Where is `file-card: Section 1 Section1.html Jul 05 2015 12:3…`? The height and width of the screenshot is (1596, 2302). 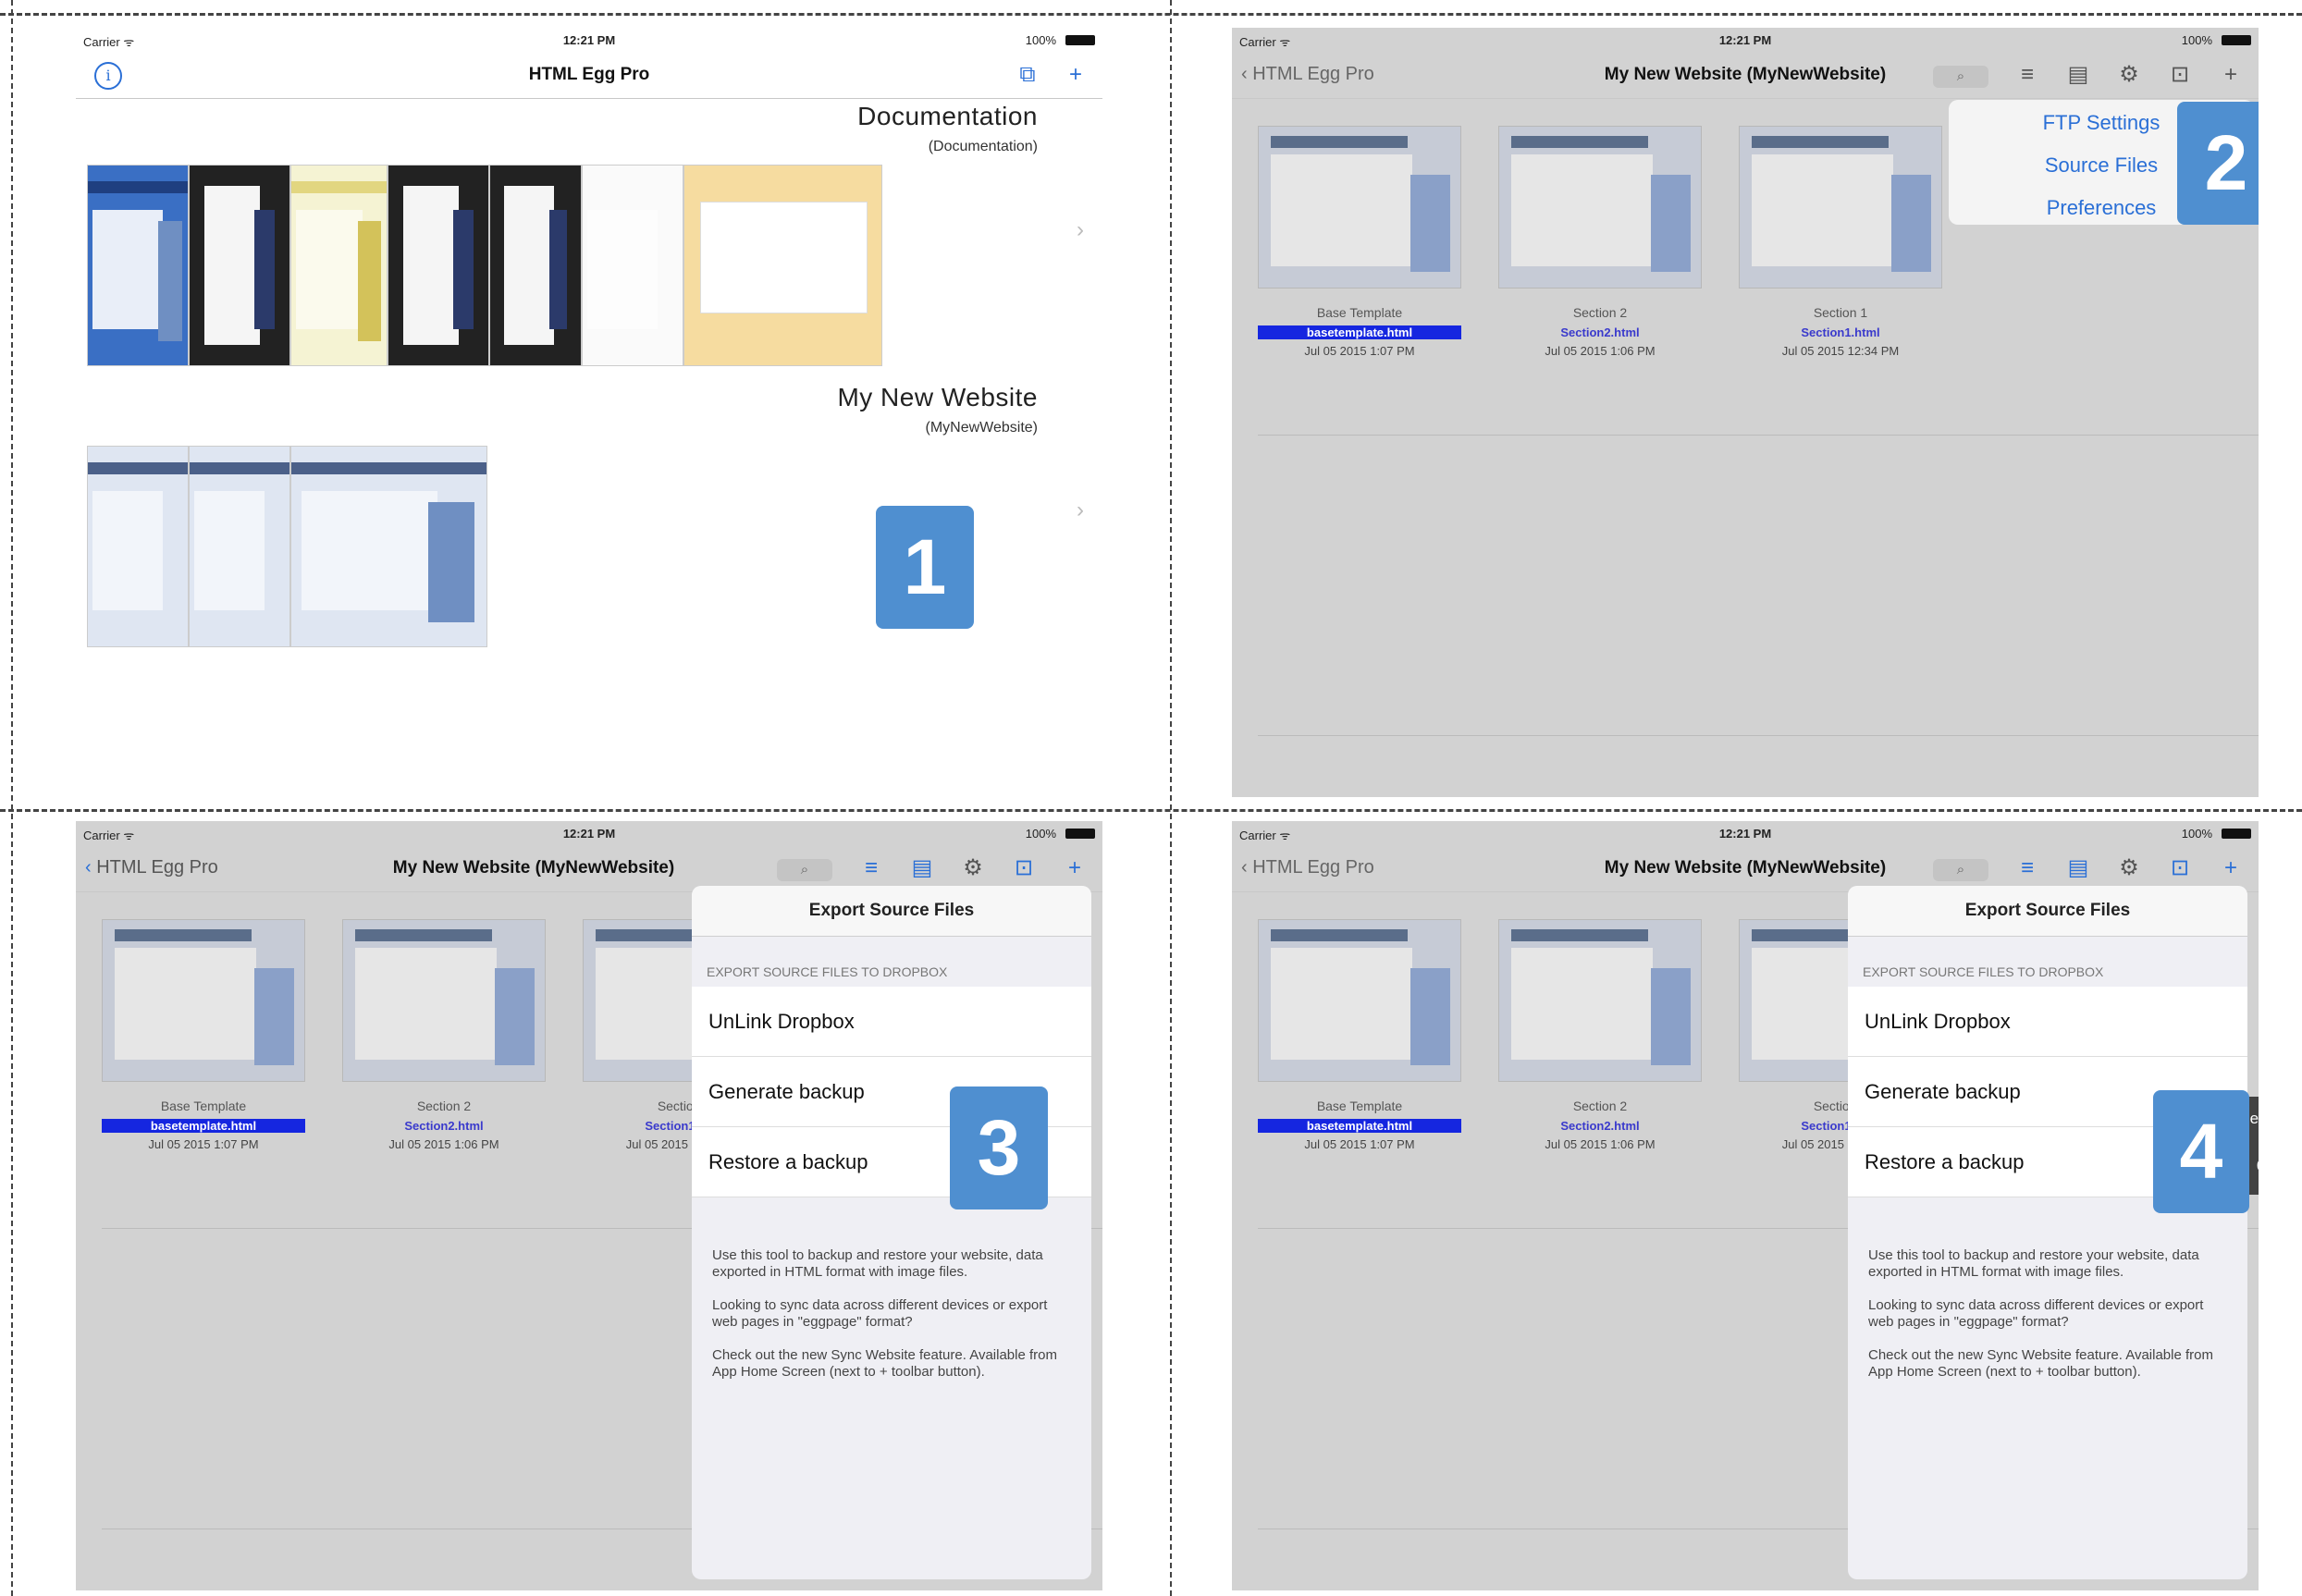
file-card: Section 1 Section1.html Jul 05 2015 12:3… is located at coordinates (1841, 242).